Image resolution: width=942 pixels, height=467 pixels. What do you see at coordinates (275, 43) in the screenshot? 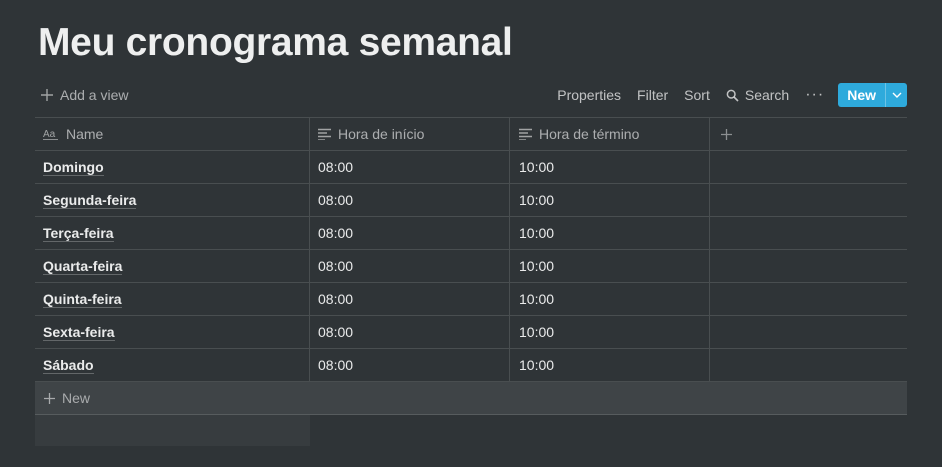
I see `page-title: Meu cronograma semanal` at bounding box center [275, 43].